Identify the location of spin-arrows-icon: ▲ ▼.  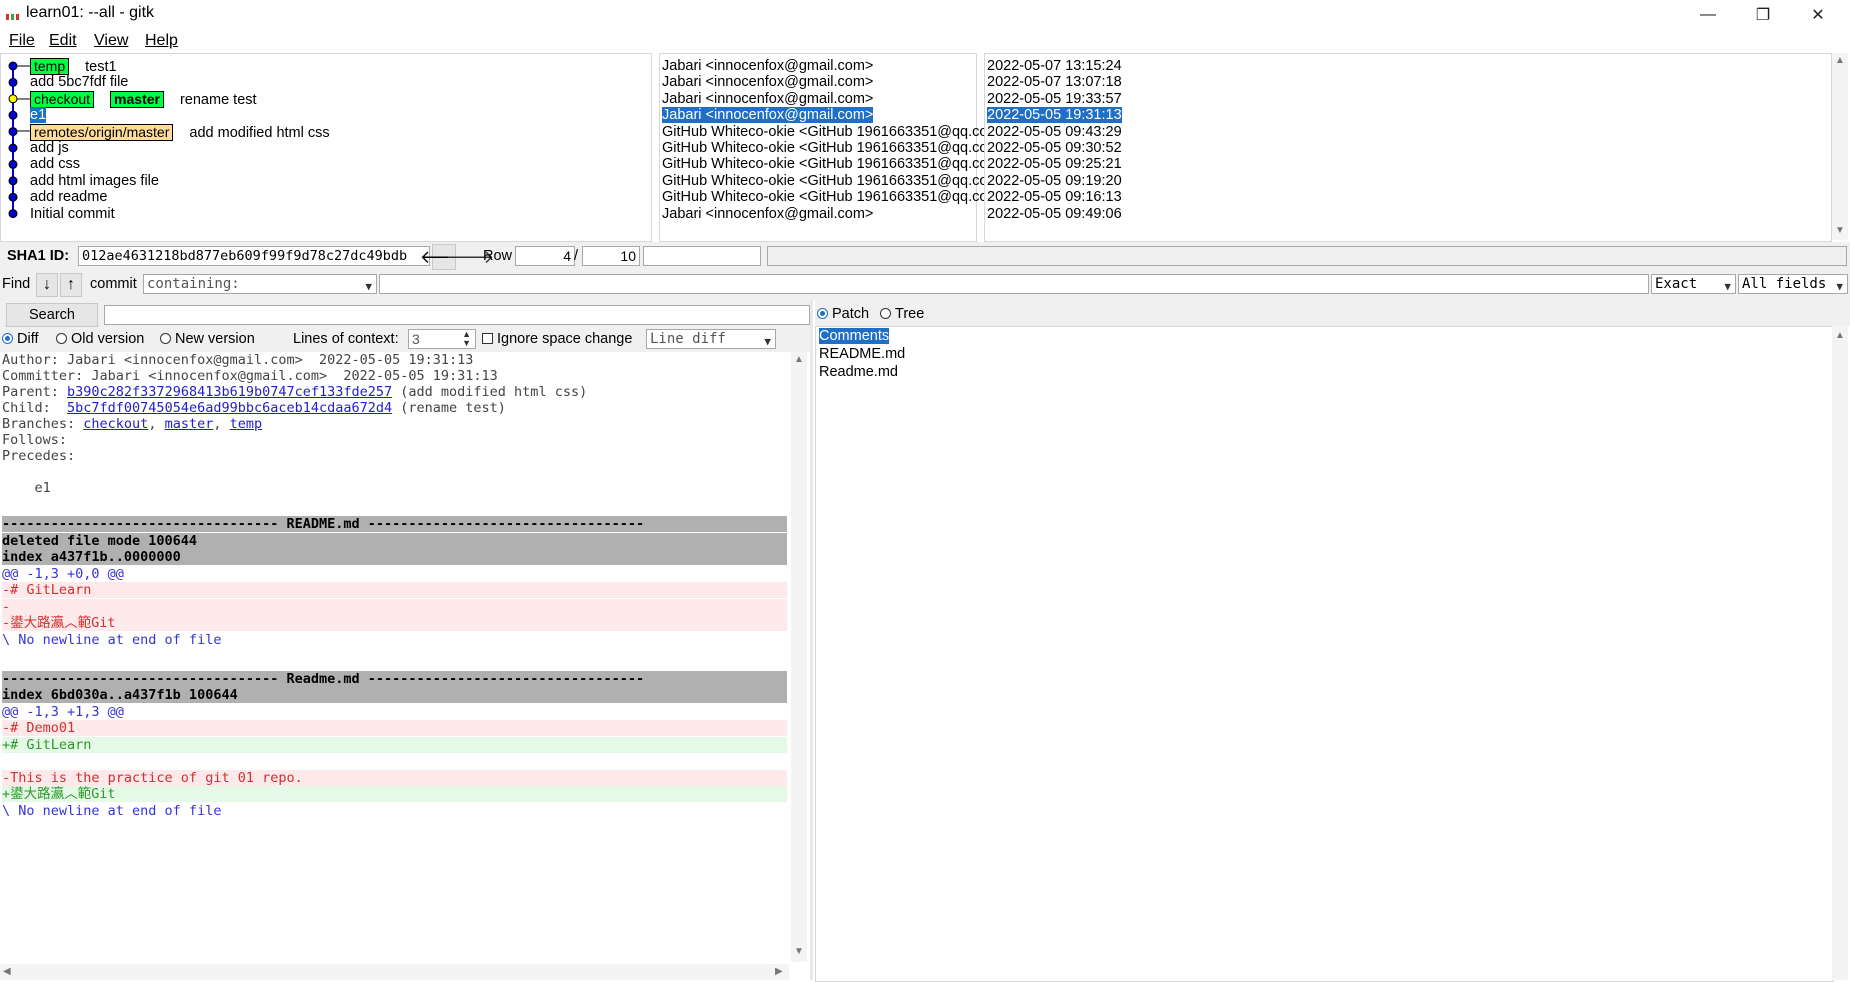
(466, 339).